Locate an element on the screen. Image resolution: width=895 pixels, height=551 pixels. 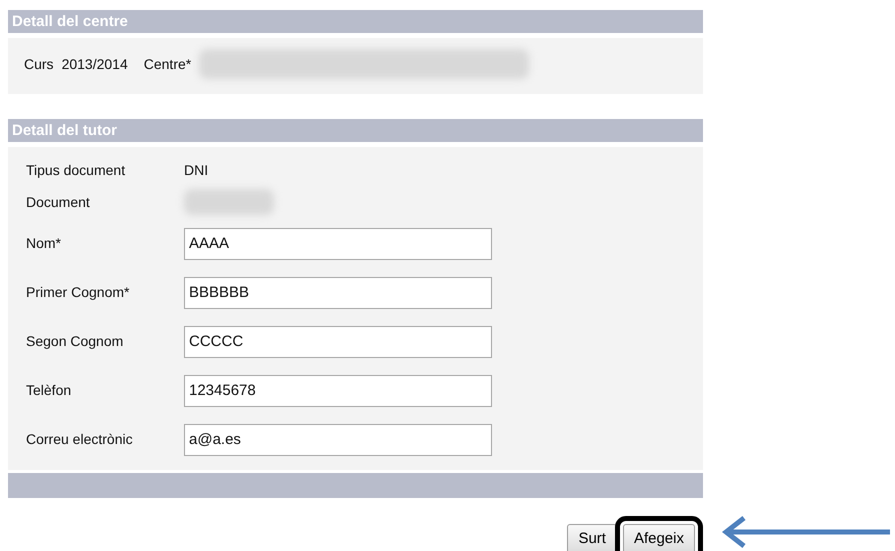
form-button: Surt is located at coordinates (592, 537).